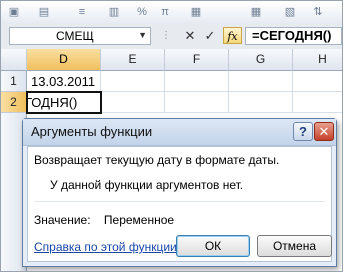 This screenshot has height=274, width=345. Describe the element at coordinates (256, 12) in the screenshot. I see `grid-icon: ▦` at that location.